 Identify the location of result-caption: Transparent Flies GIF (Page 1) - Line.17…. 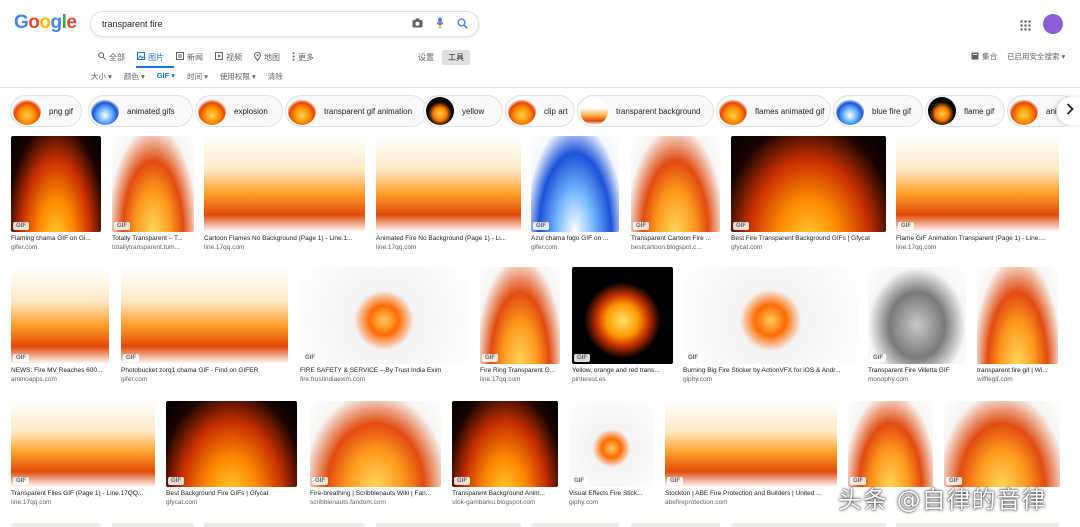
(83, 493).